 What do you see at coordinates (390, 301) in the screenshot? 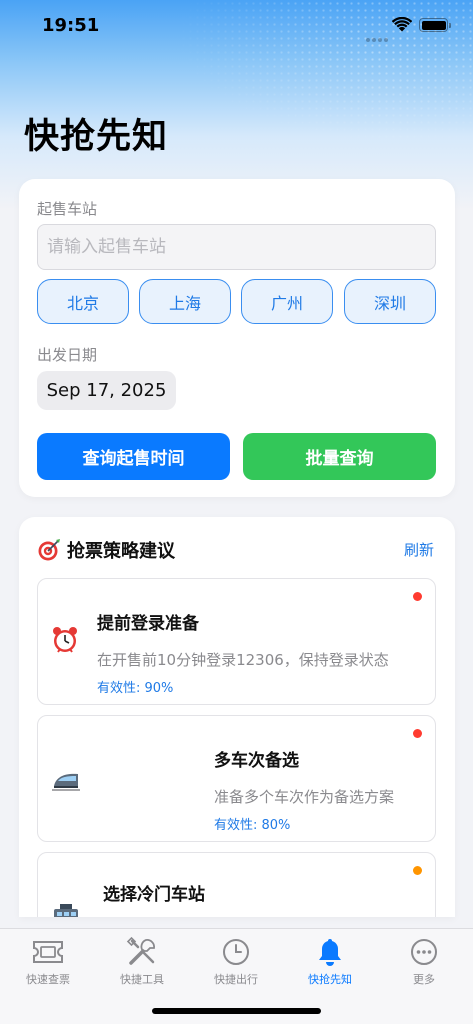
I see `quick-station-shenzhen: 深圳` at bounding box center [390, 301].